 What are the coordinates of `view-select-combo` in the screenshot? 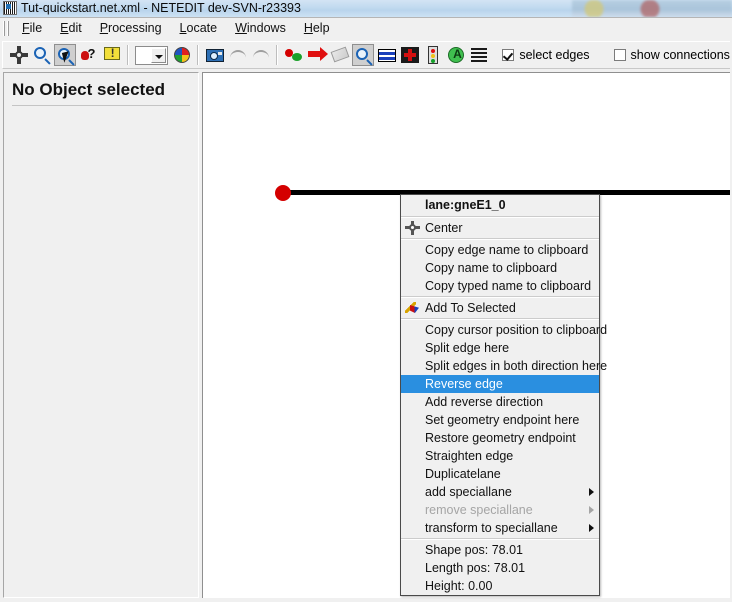 It's located at (151, 55).